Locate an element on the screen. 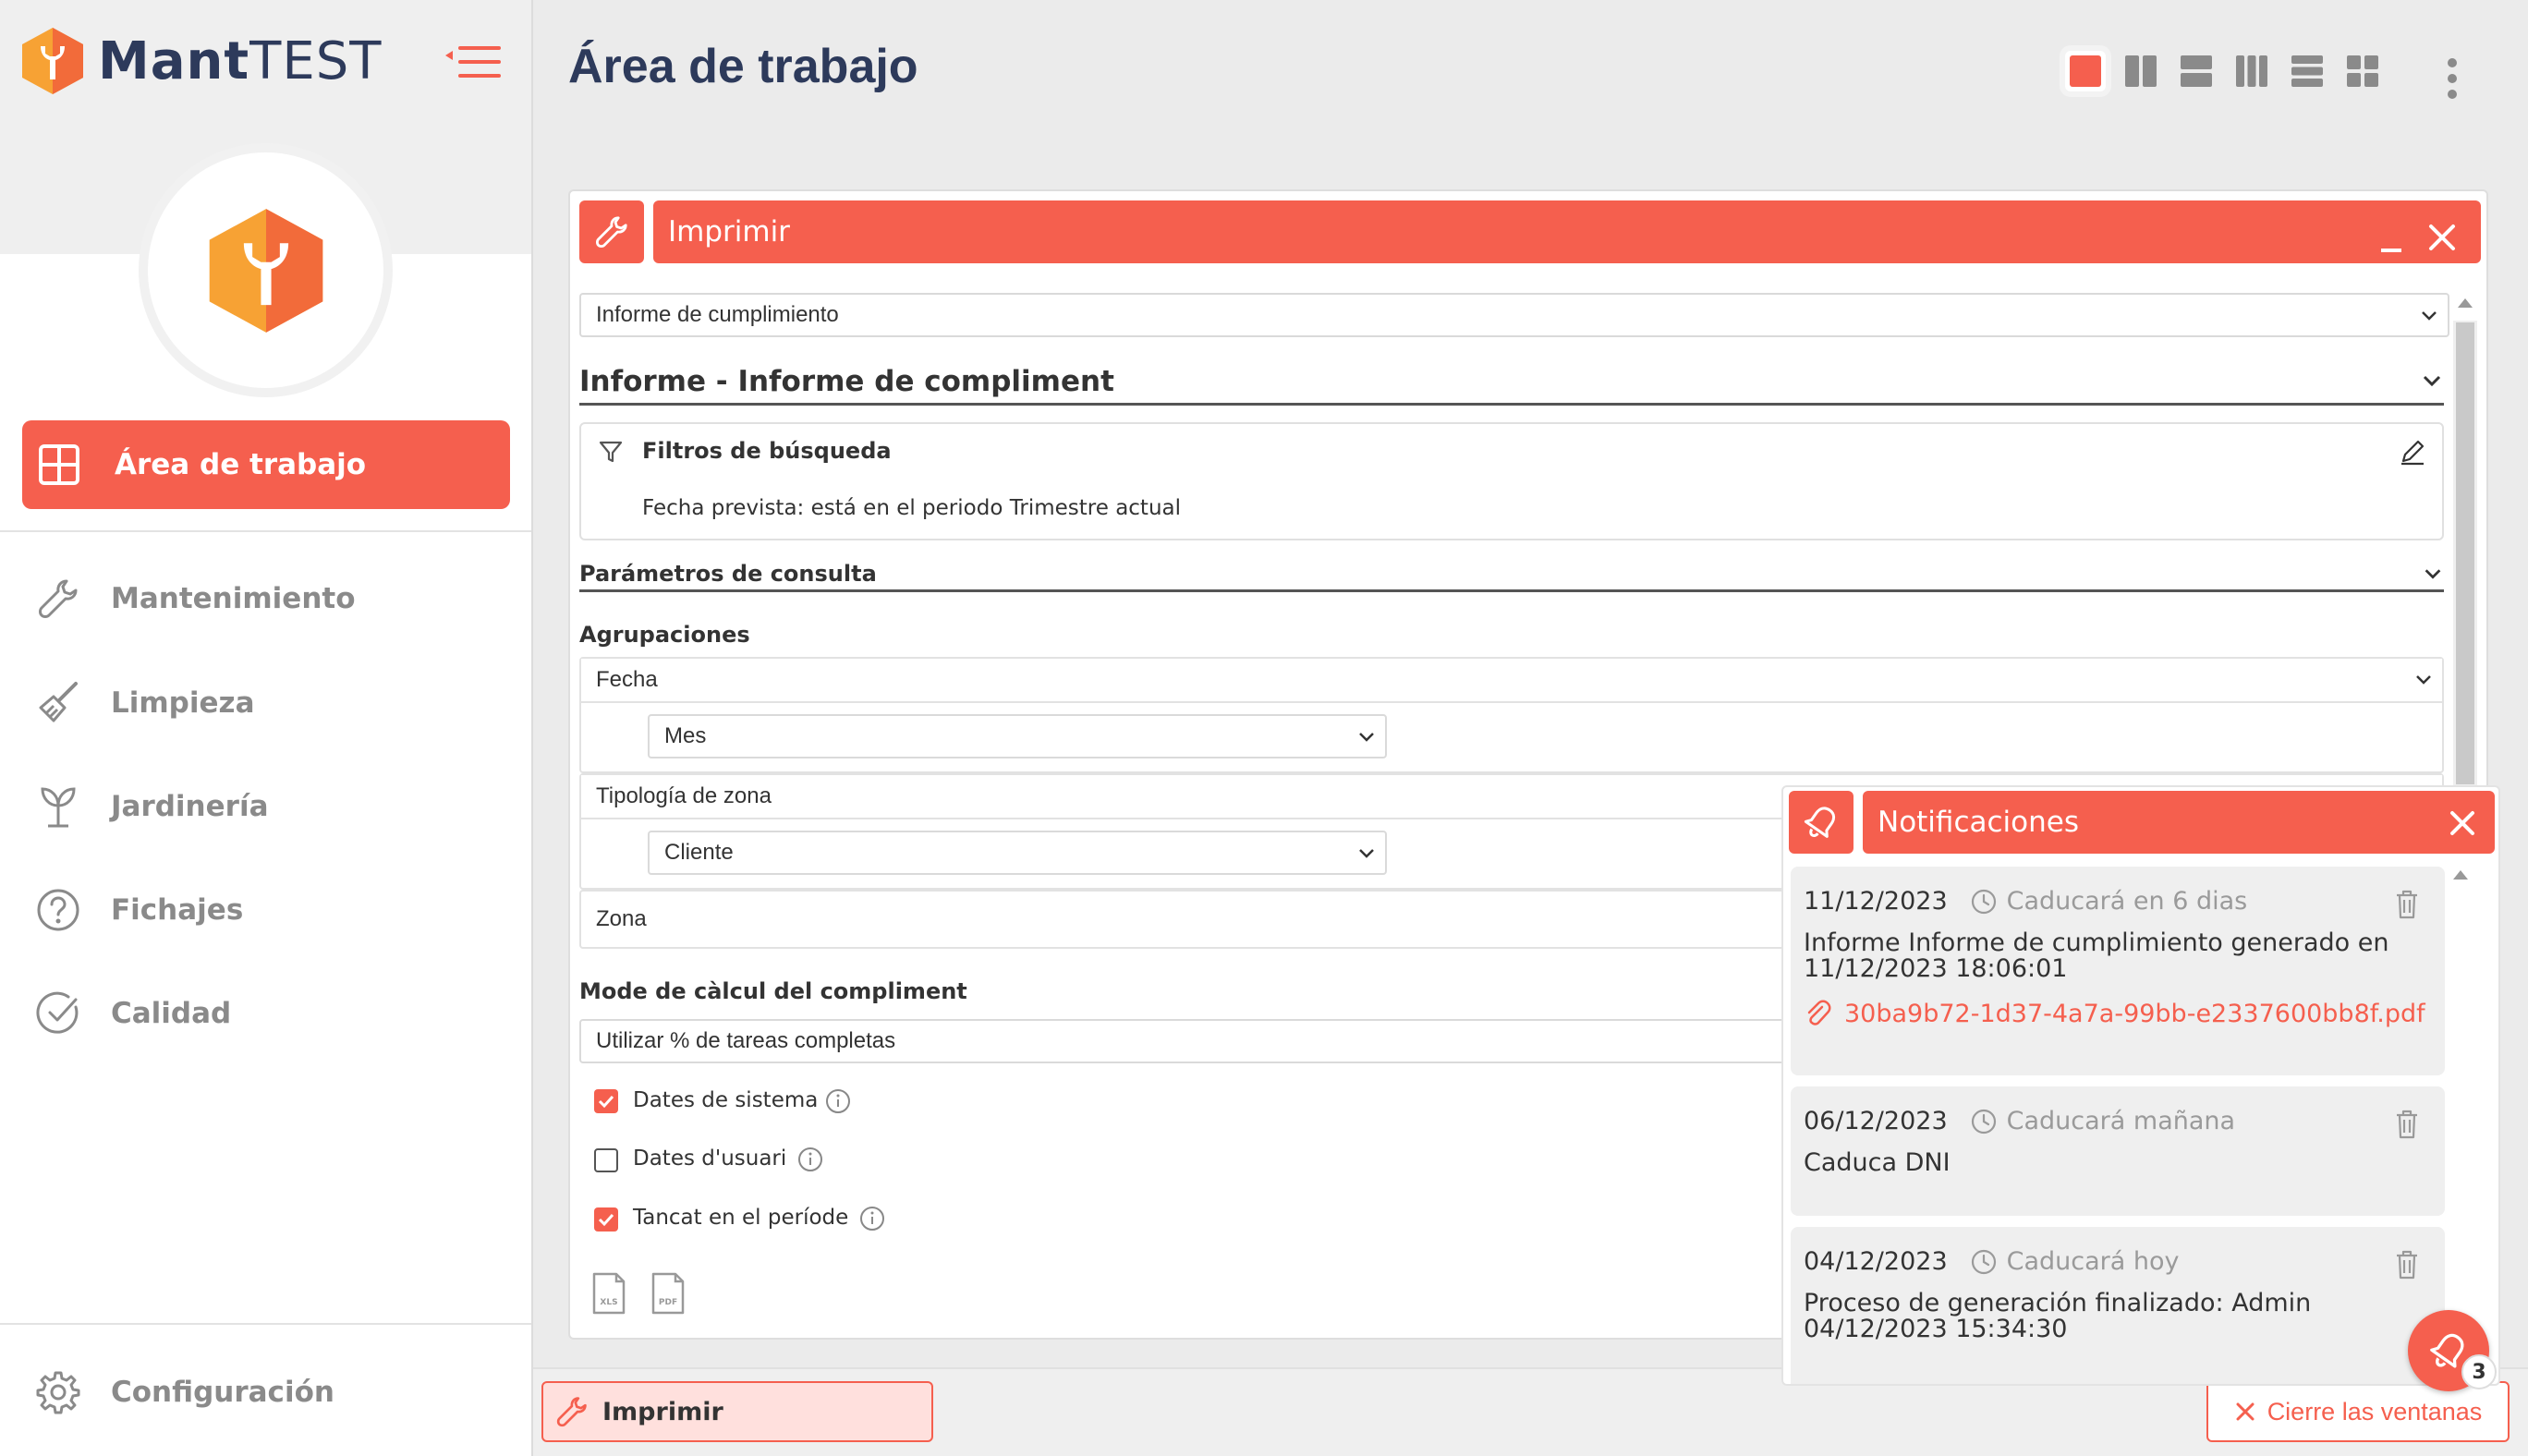  sidebar-item-label: Calidad is located at coordinates (171, 1013).